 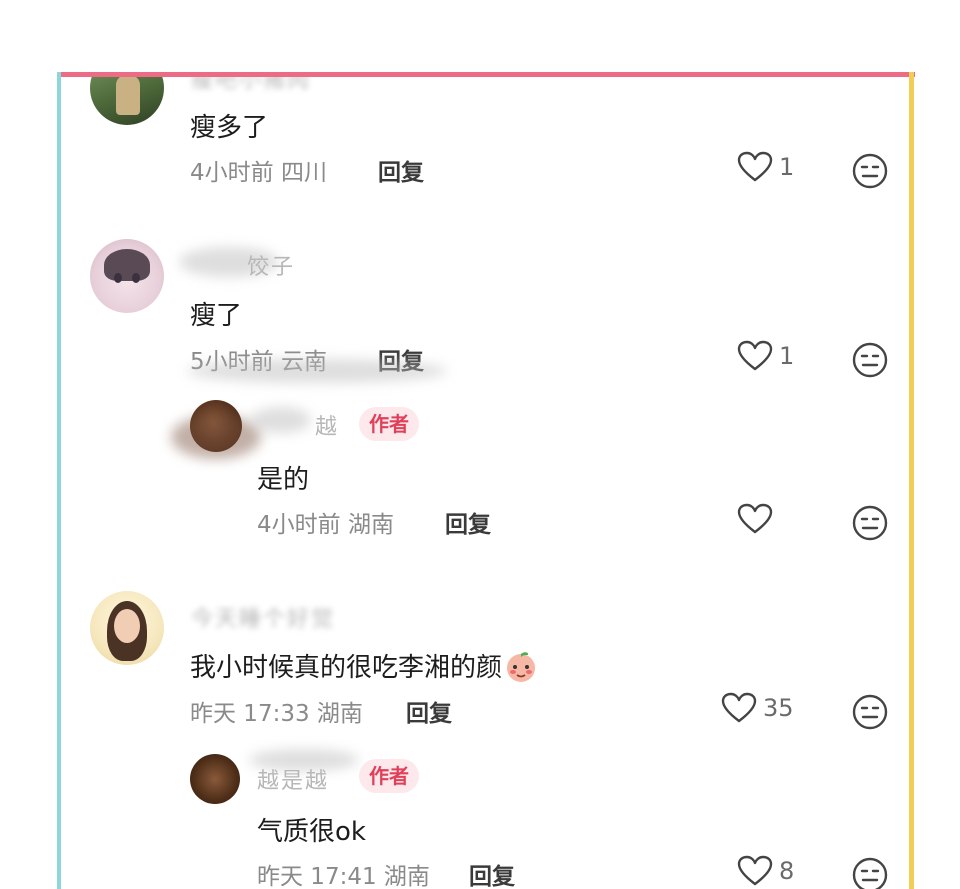 I want to click on reply-meta: 4小时前 湖南, so click(x=325, y=522).